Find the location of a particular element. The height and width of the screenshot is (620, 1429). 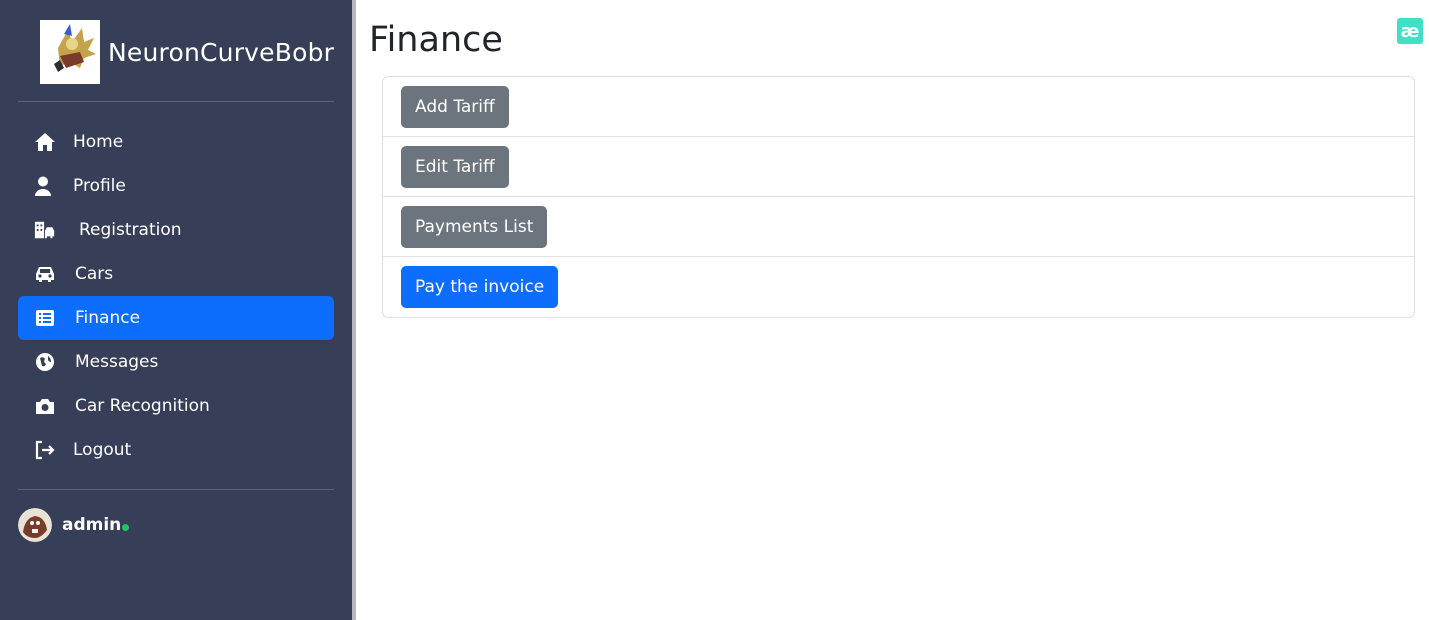

brand: NeuronCurveBobr is located at coordinates (187, 52).